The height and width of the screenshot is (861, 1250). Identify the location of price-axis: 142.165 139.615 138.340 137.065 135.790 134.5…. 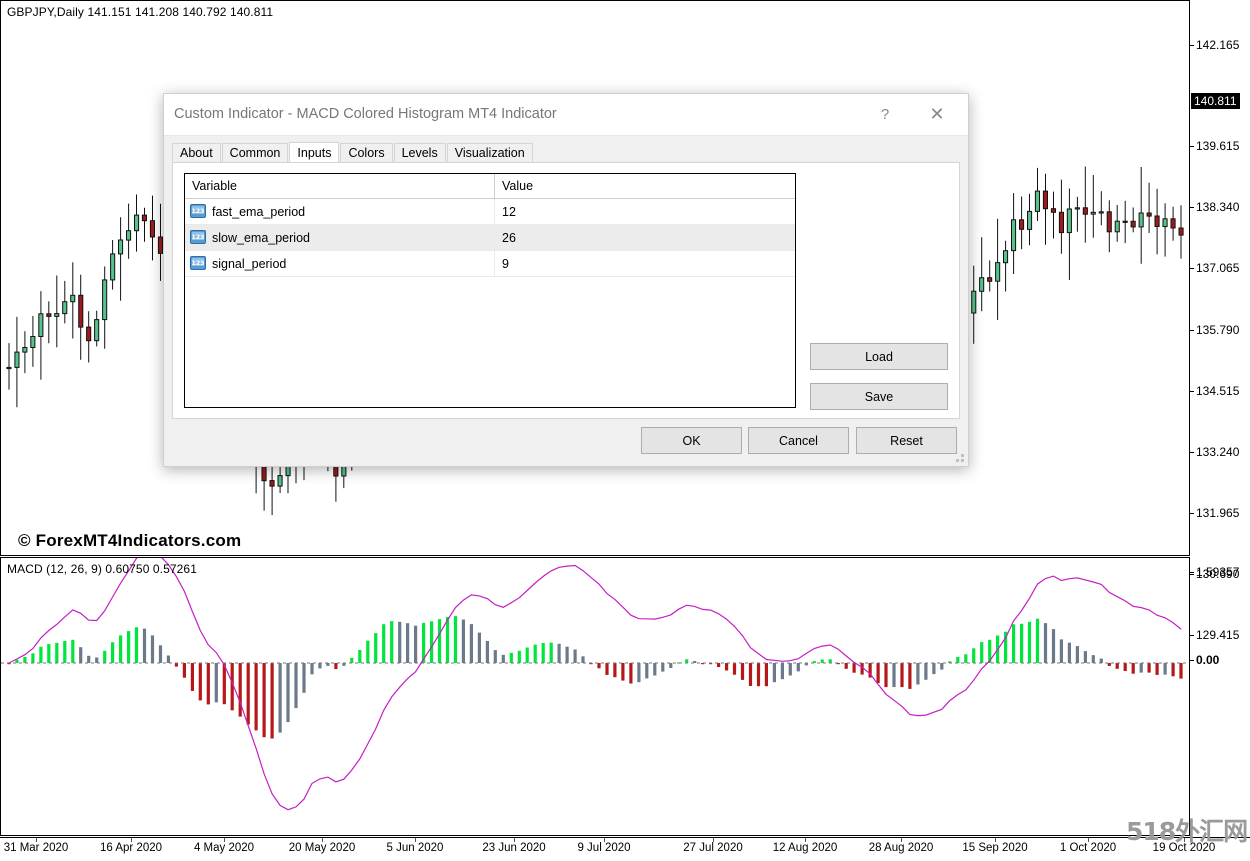
(1220, 321).